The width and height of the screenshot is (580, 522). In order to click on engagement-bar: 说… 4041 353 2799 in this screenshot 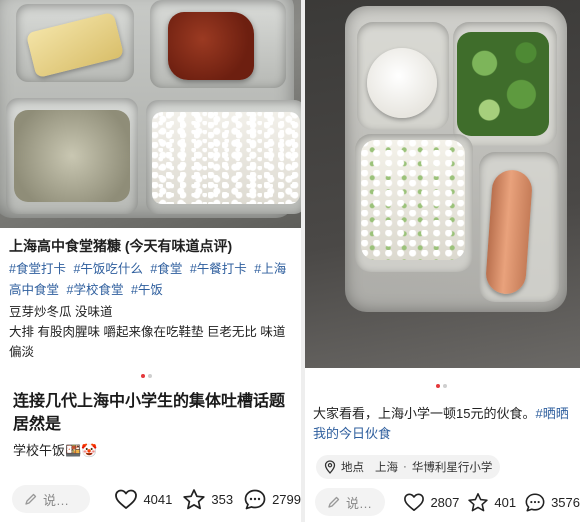, I will do `click(150, 499)`.